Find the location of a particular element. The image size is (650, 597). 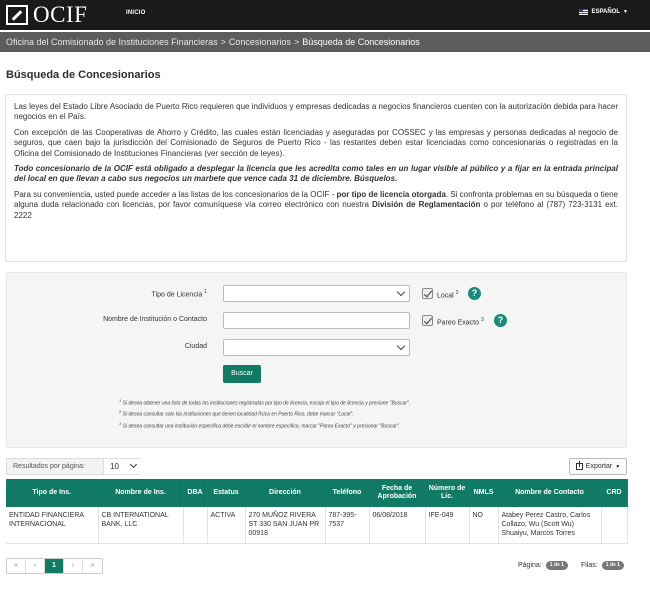

footnote-number: 2 is located at coordinates (120, 412).